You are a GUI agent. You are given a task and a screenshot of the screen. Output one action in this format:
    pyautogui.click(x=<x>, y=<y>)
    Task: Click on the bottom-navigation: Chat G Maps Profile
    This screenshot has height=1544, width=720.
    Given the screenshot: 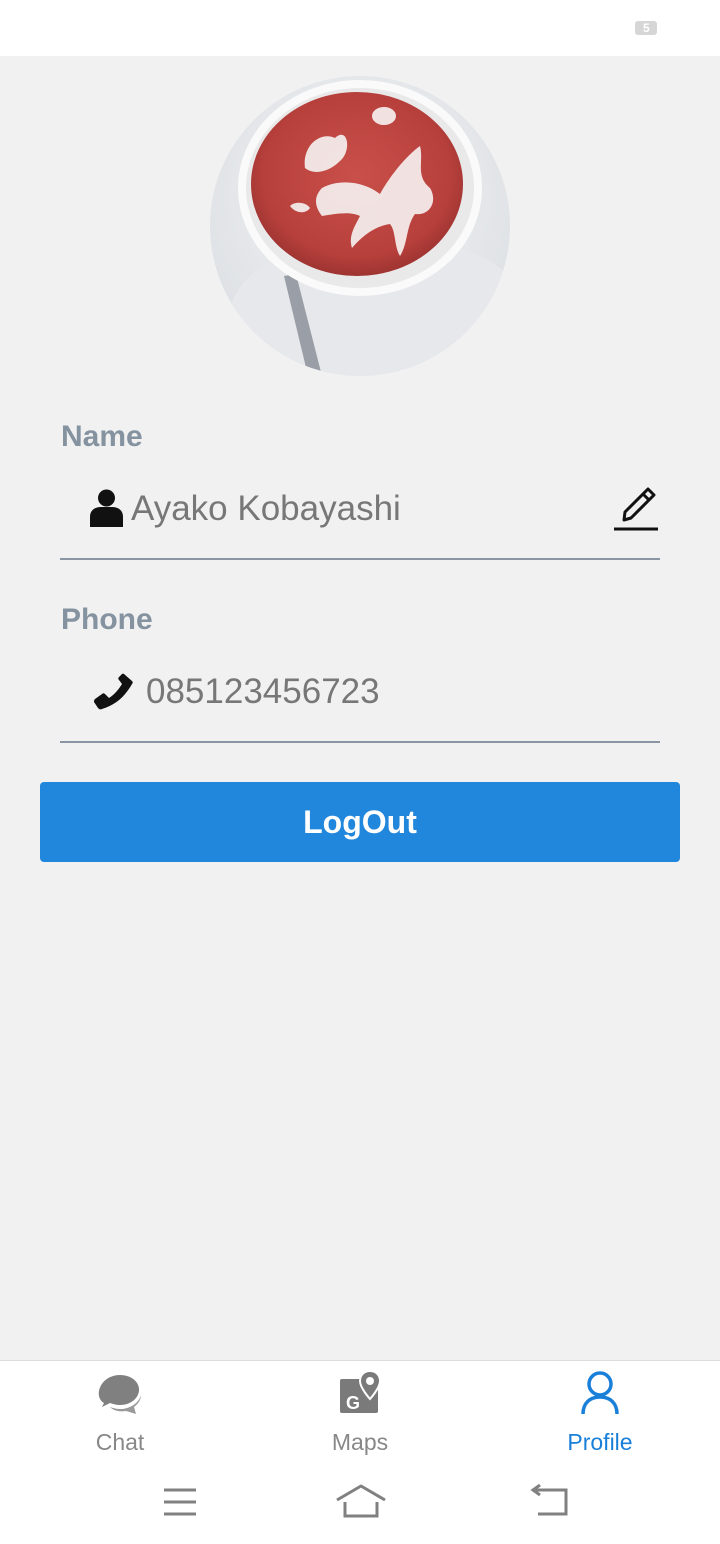 What is the action you would take?
    pyautogui.click(x=360, y=1413)
    